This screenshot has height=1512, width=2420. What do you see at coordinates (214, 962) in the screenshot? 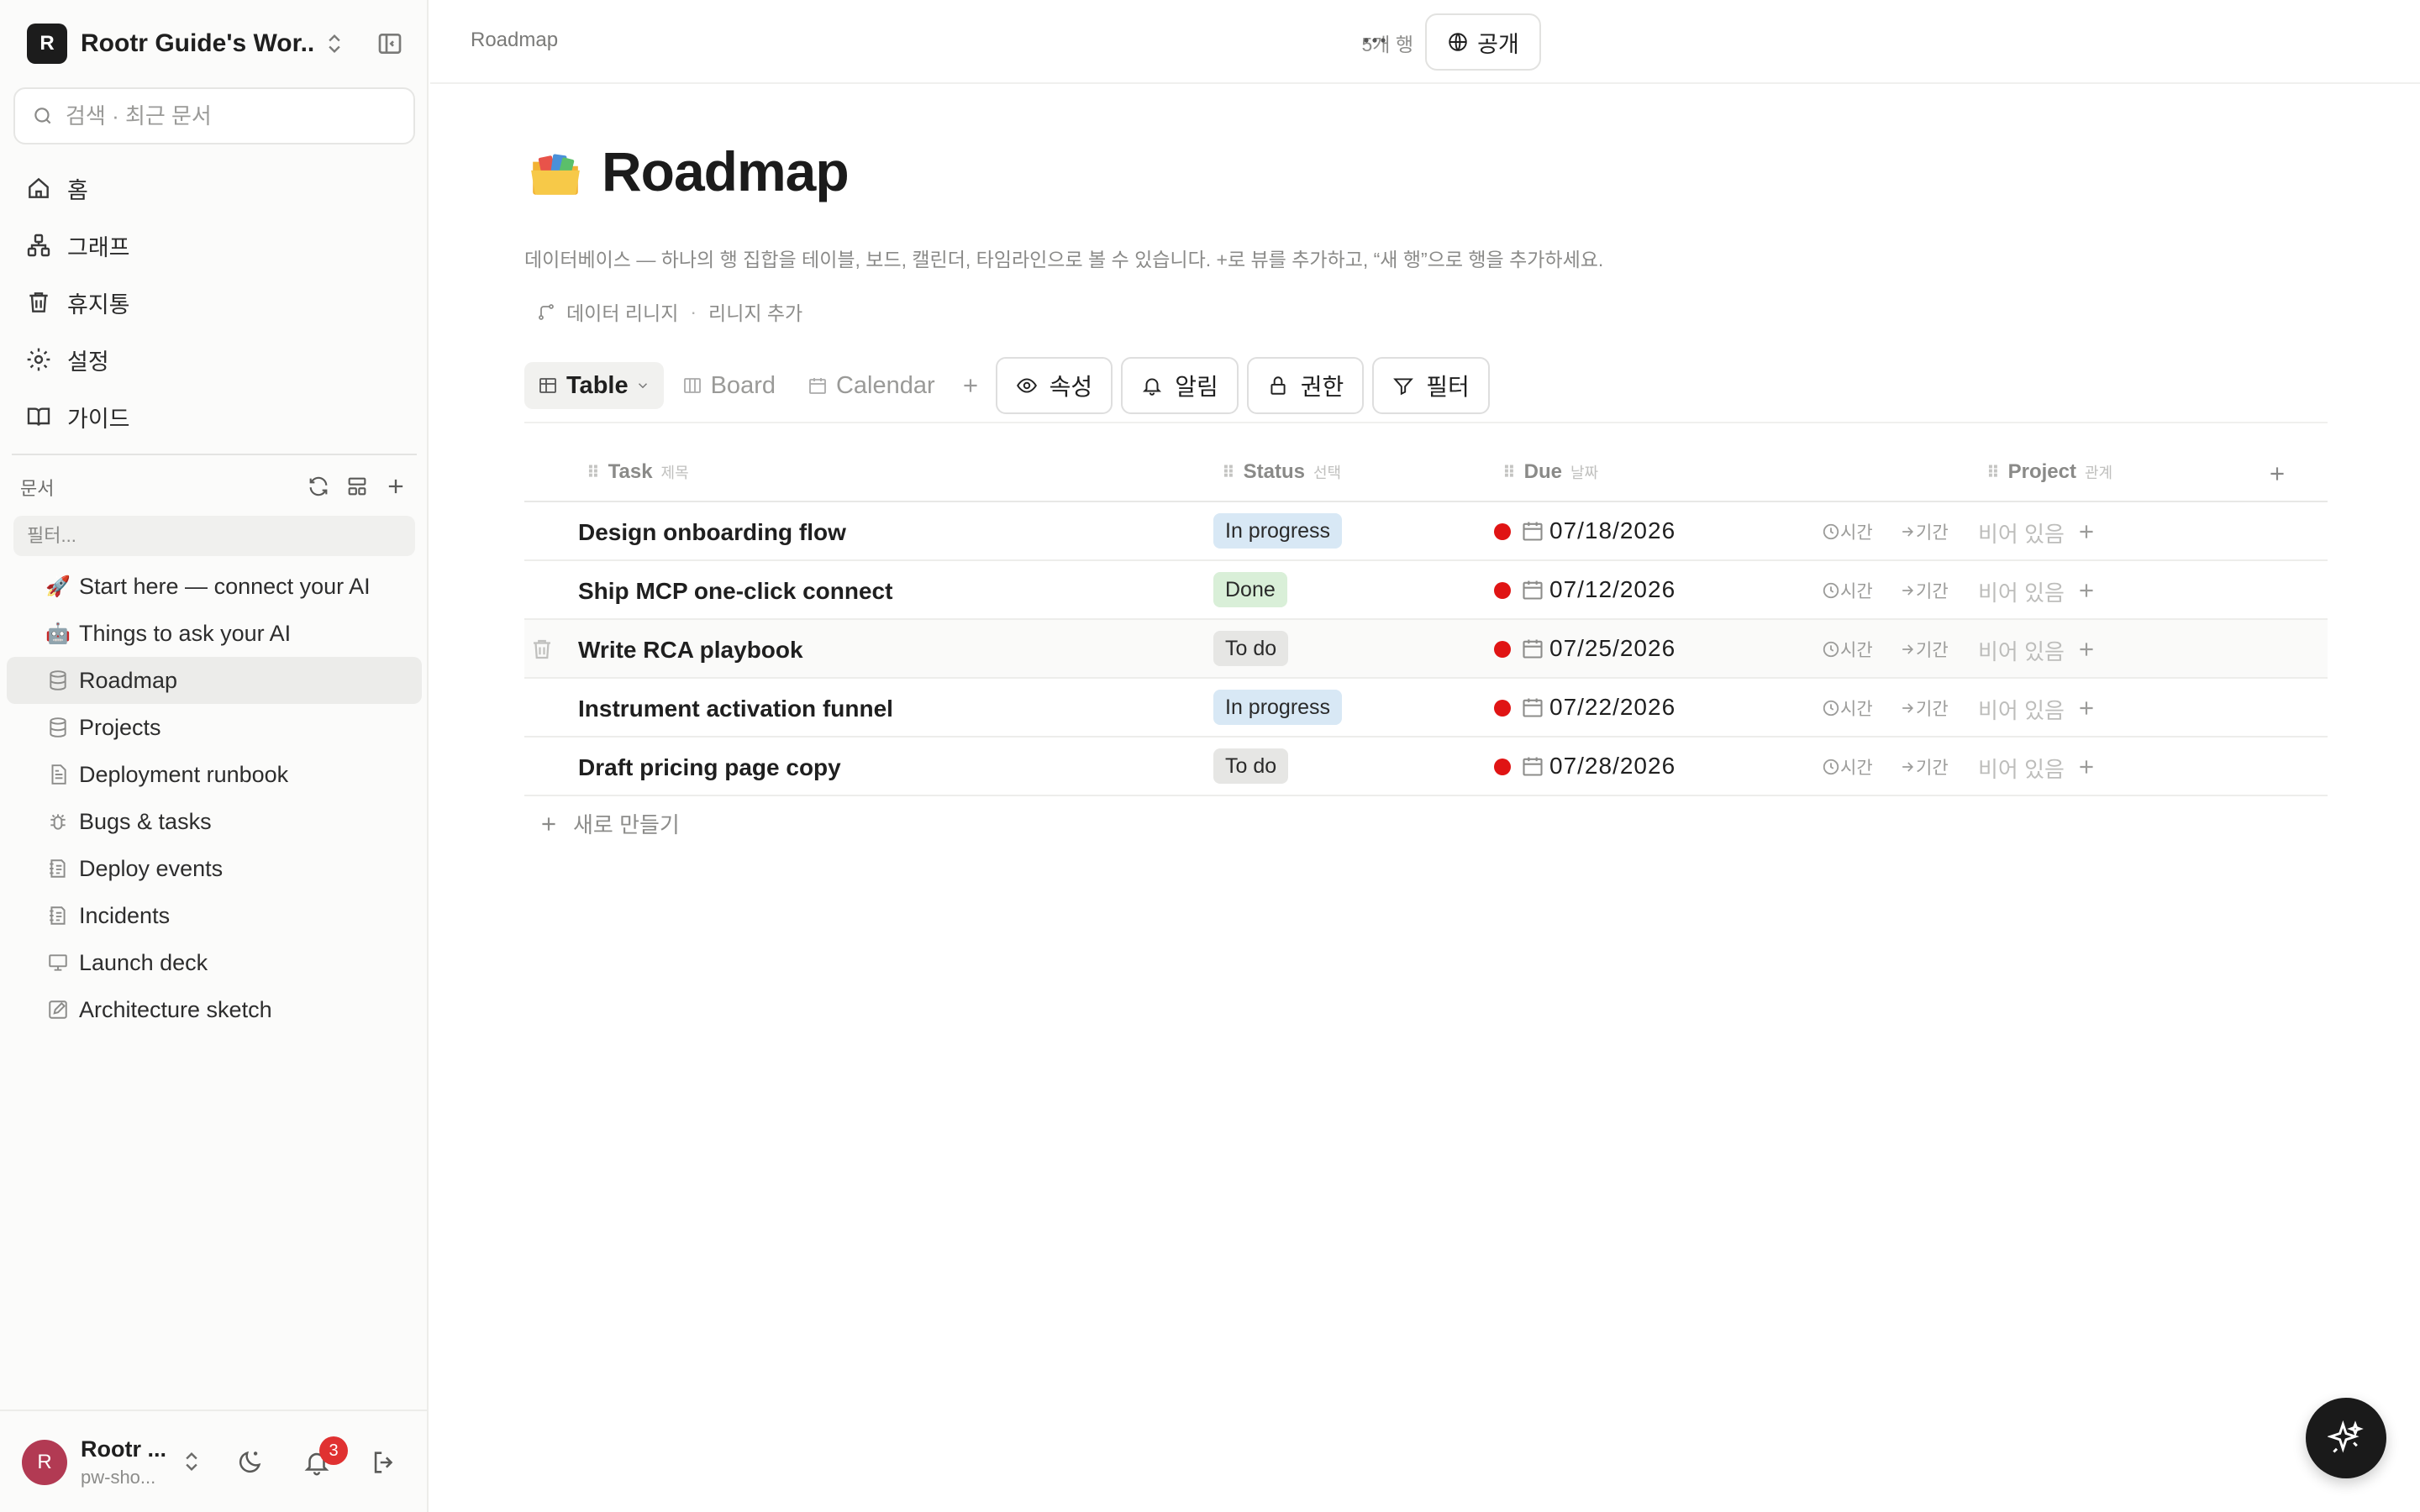
I see `doc-item: Launch deck` at bounding box center [214, 962].